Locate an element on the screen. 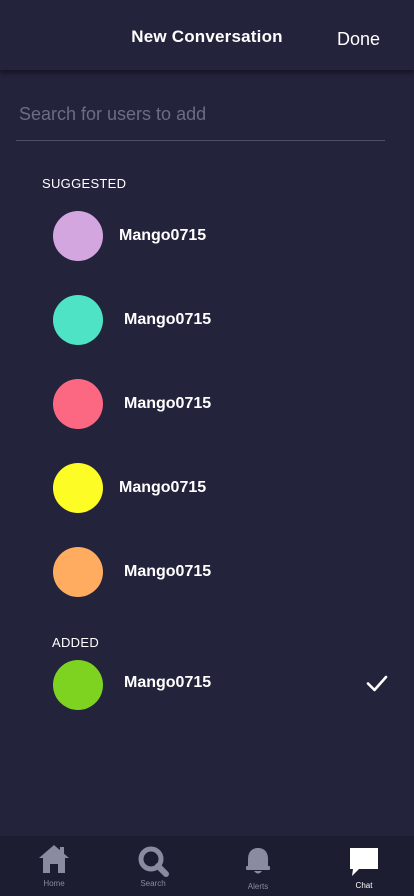 The width and height of the screenshot is (414, 896). bell-icon is located at coordinates (258, 861).